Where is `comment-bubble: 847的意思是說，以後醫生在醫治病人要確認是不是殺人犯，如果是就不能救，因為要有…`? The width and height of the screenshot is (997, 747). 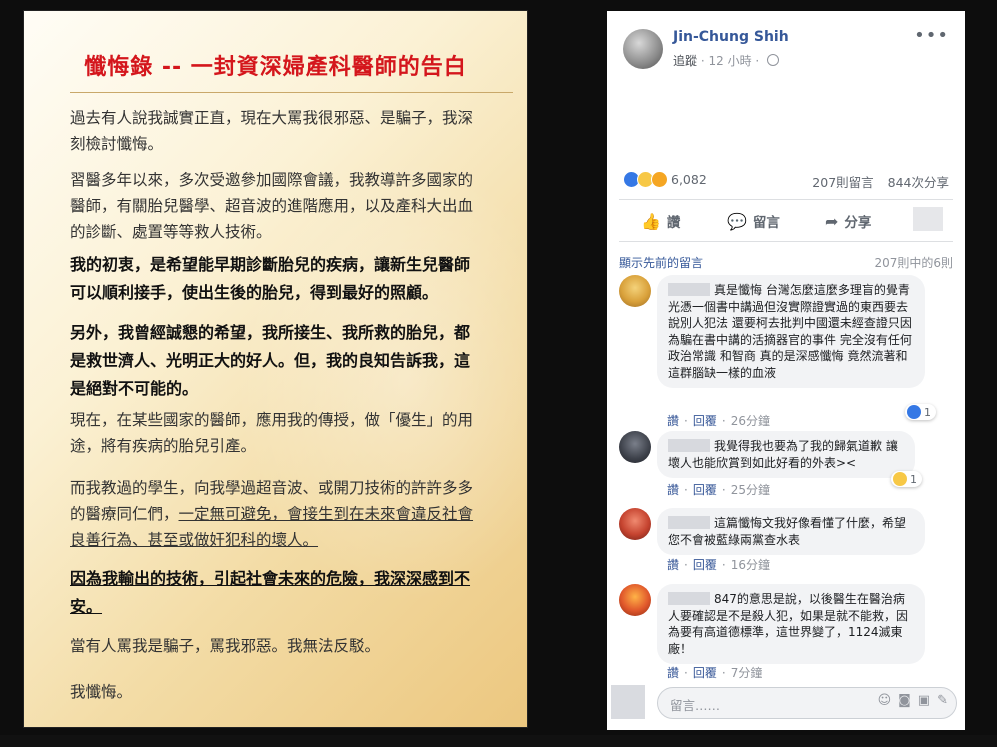 comment-bubble: 847的意思是說，以後醫生在醫治病人要確認是不是殺人犯，如果是就不能救，因為要有… is located at coordinates (791, 624).